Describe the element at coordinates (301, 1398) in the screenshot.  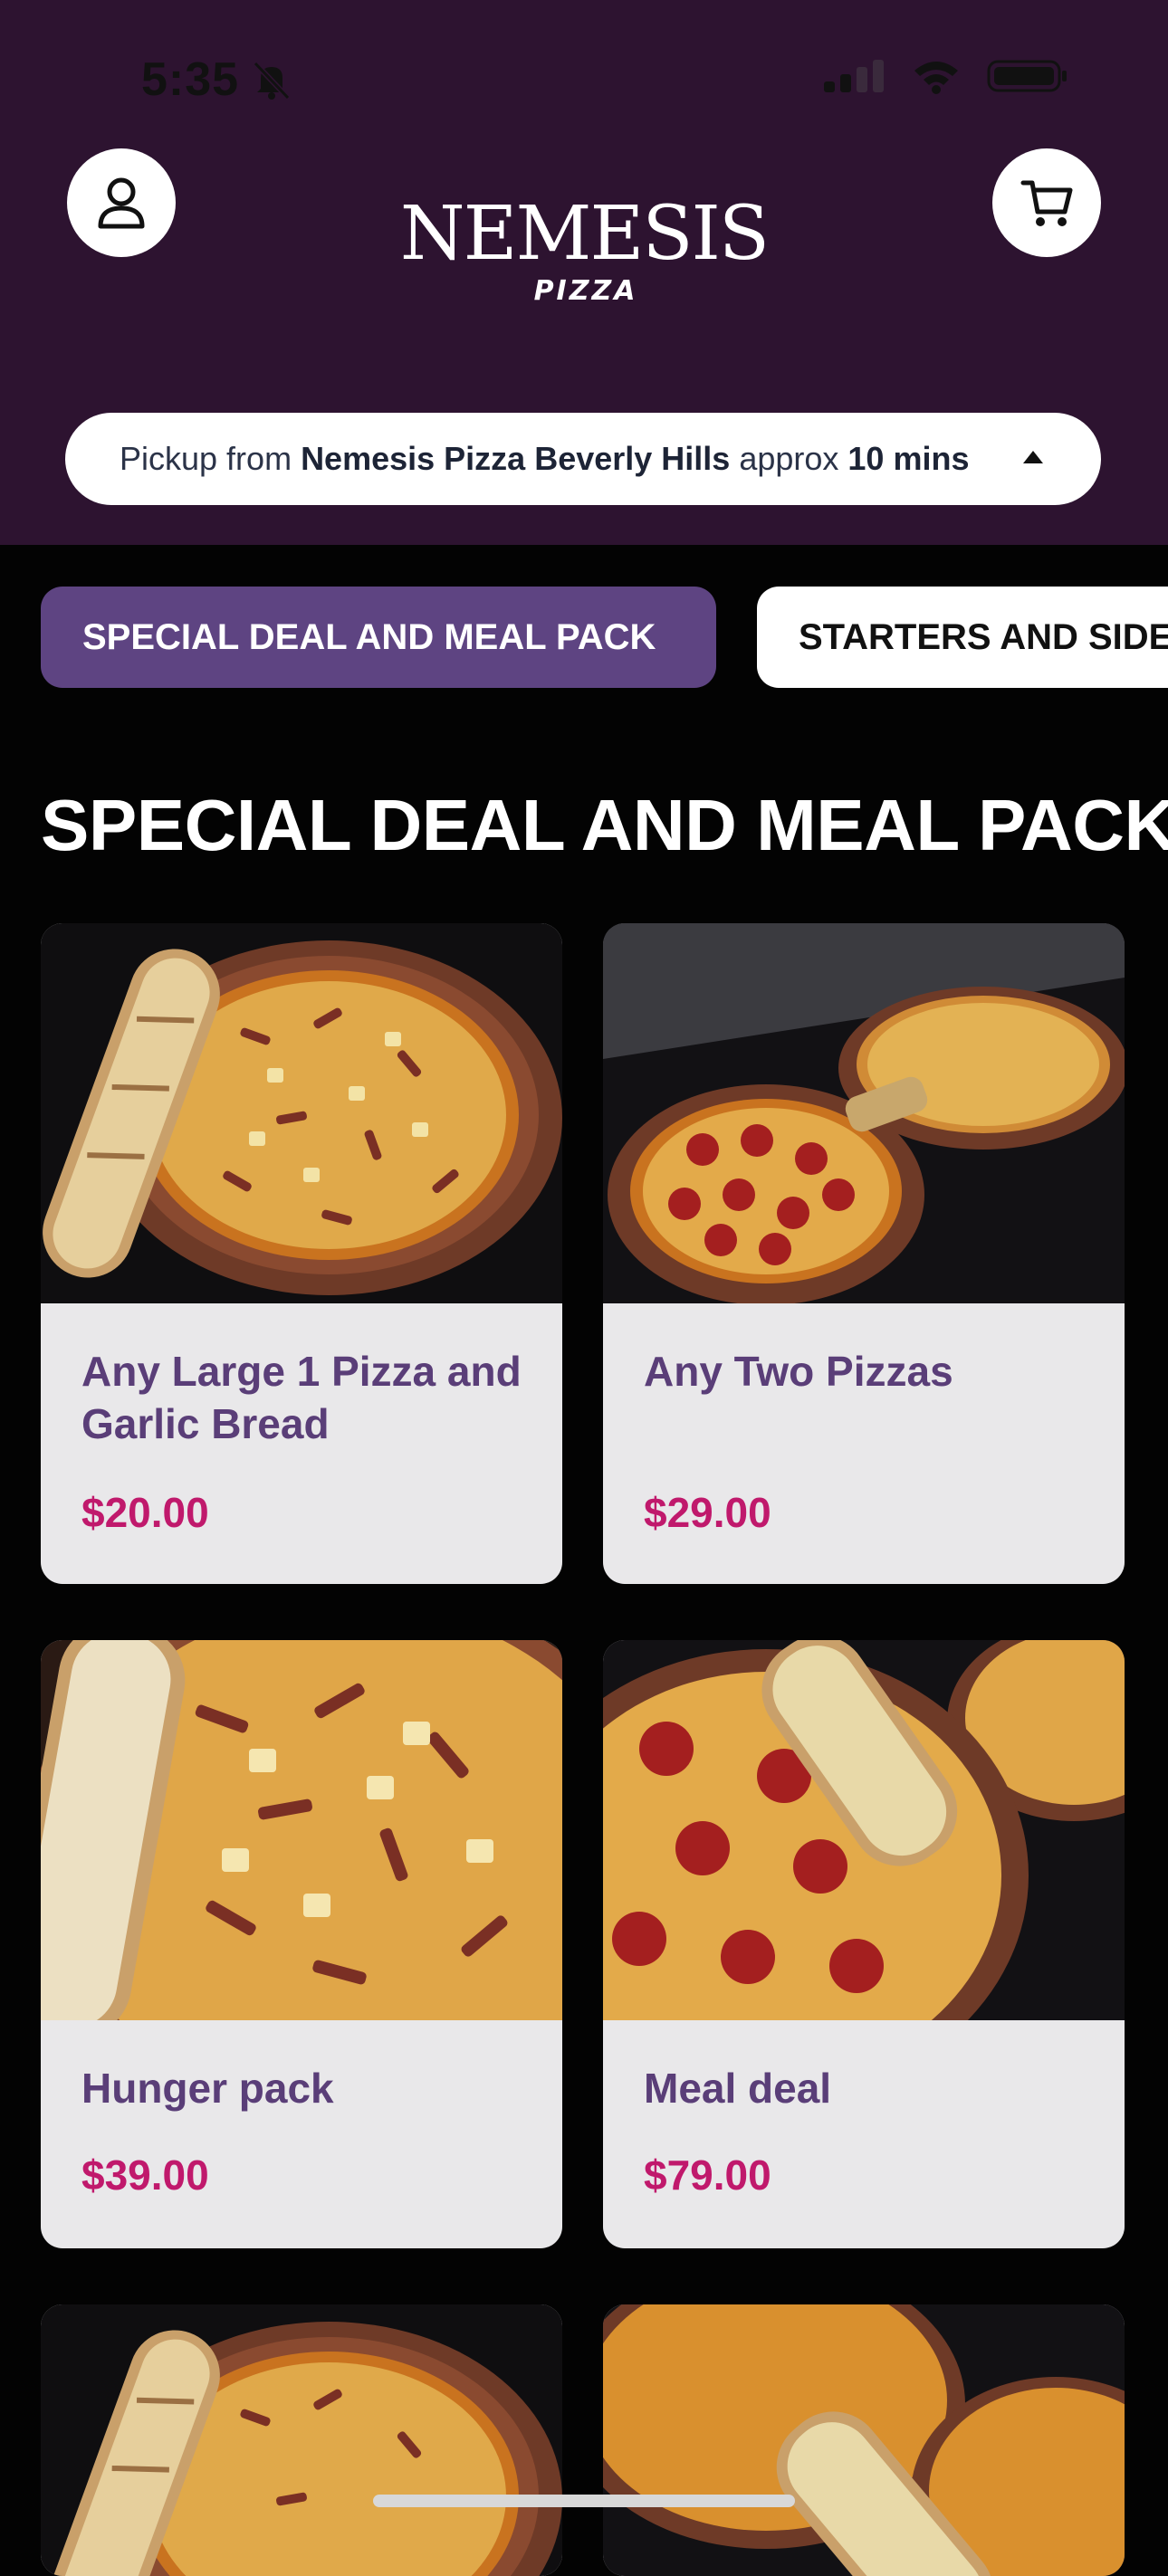
I see `product-name: Any Large 1 Pizza and Garlic Bread` at that location.